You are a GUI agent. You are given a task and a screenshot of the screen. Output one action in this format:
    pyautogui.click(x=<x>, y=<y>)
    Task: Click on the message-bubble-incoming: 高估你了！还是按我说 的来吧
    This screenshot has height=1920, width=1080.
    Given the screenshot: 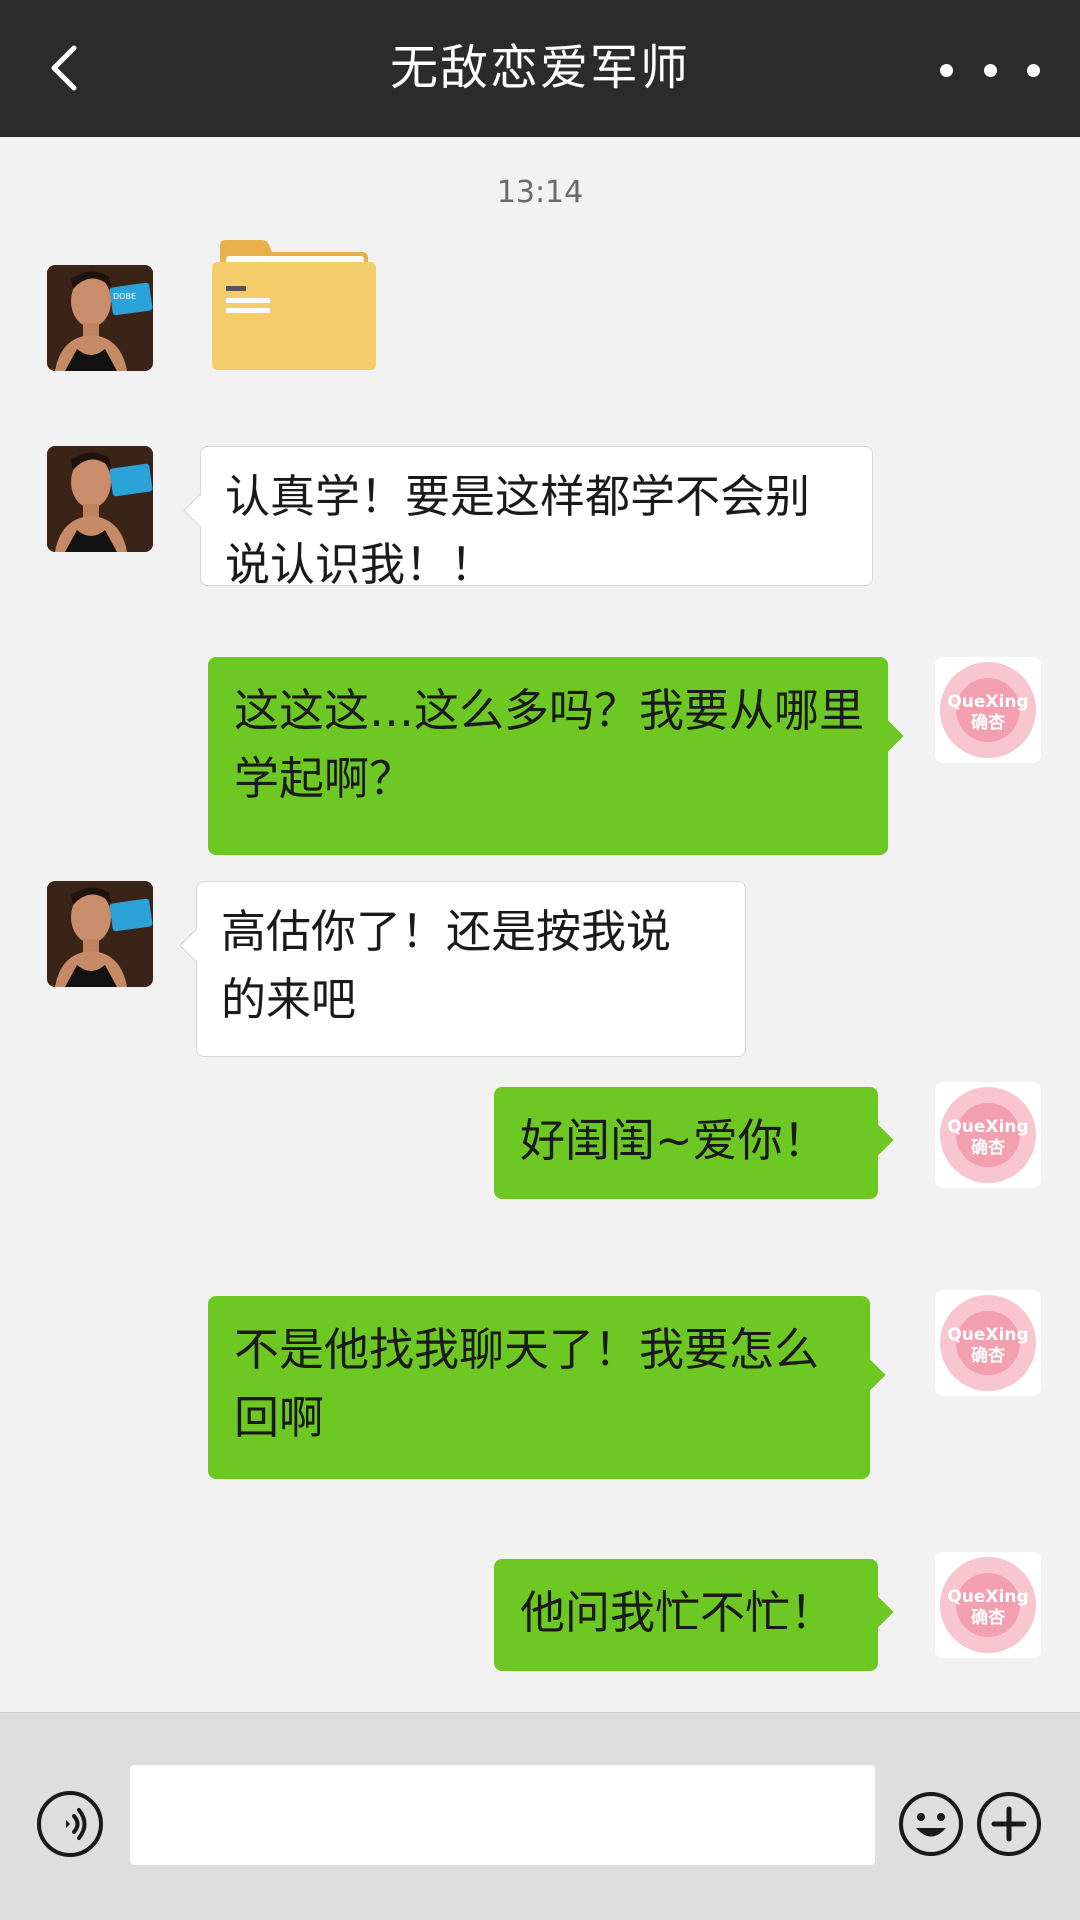 What is the action you would take?
    pyautogui.click(x=462, y=969)
    